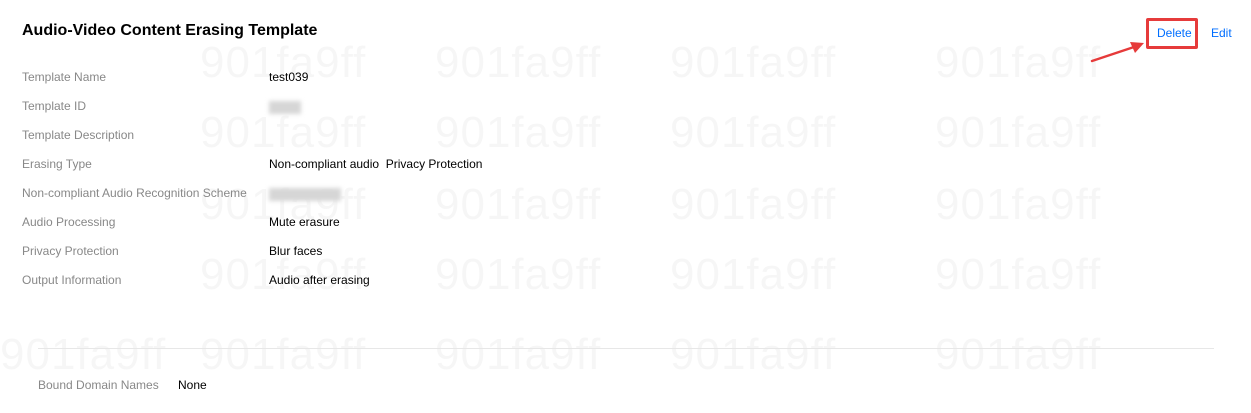  What do you see at coordinates (98, 385) in the screenshot?
I see `bound-domain-label: Bound Domain Names` at bounding box center [98, 385].